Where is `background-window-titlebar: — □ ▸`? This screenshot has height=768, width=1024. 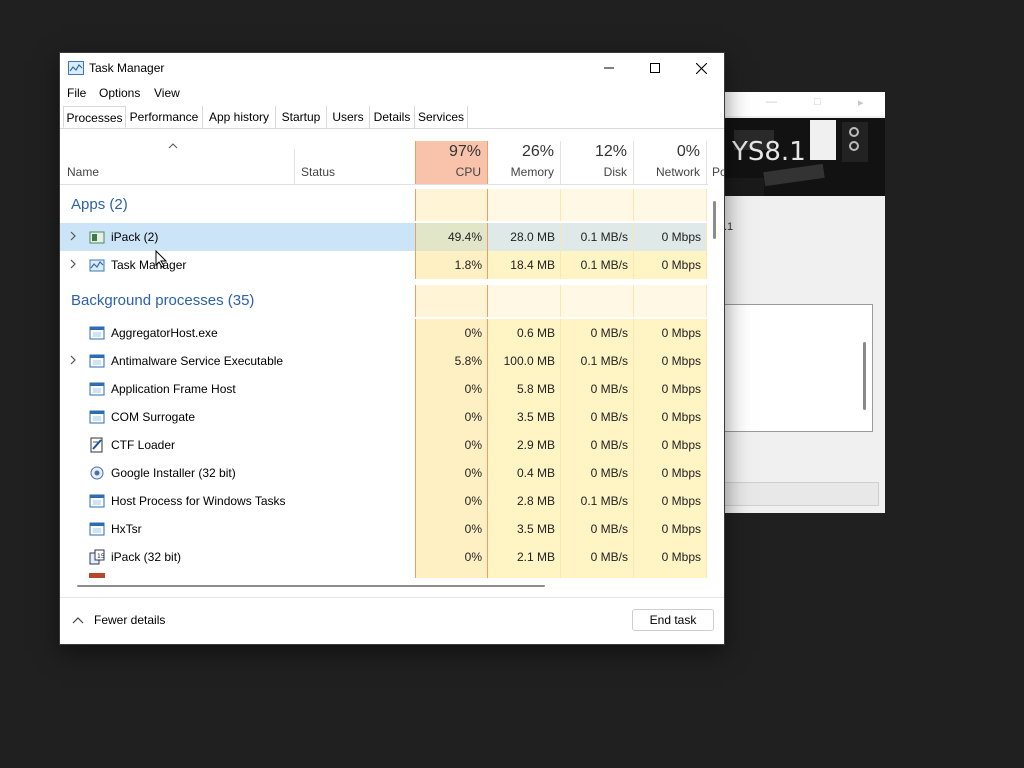
background-window-titlebar: — □ ▸ is located at coordinates (804, 104).